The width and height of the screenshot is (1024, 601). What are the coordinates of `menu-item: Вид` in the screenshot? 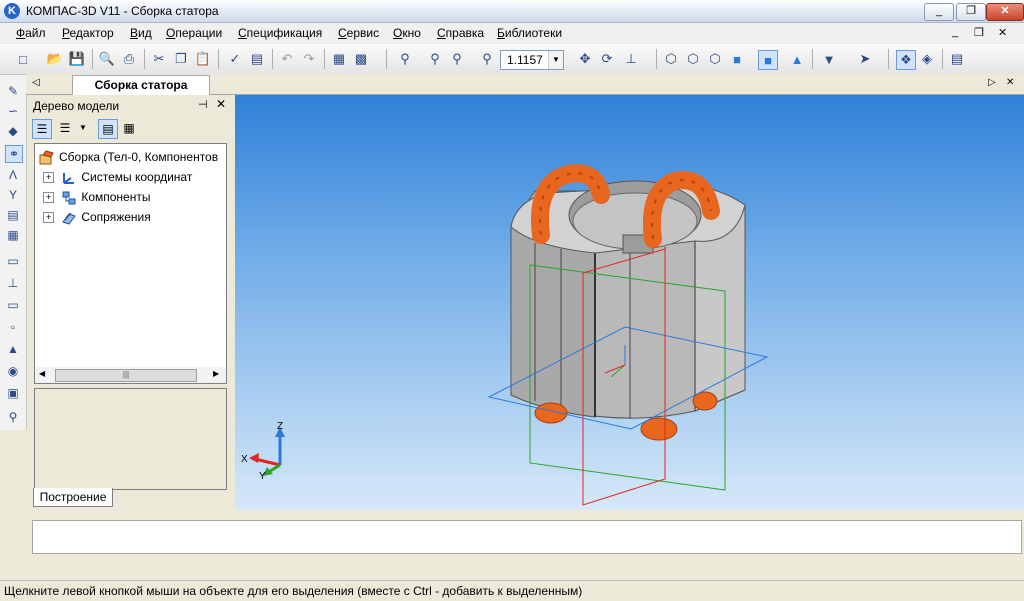 It's located at (141, 33).